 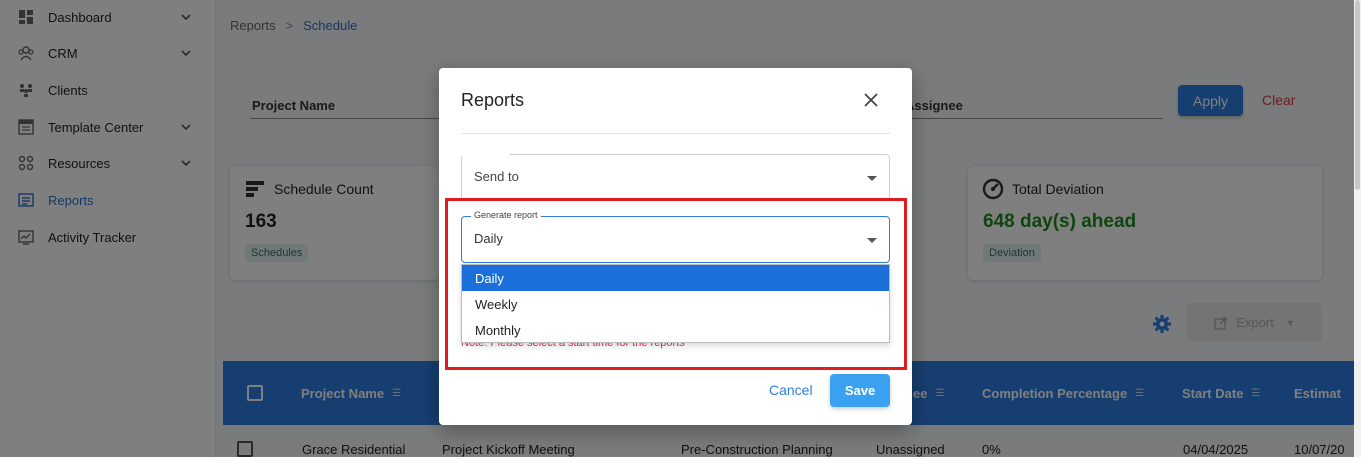 What do you see at coordinates (1357, 228) in the screenshot?
I see `page-scrollbar` at bounding box center [1357, 228].